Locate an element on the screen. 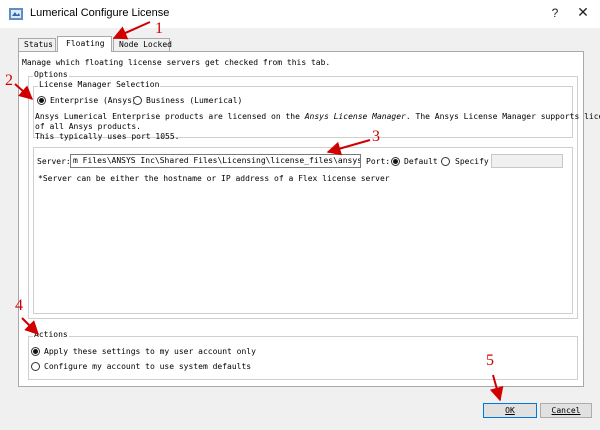  annotation-5: 5 is located at coordinates (490, 360).